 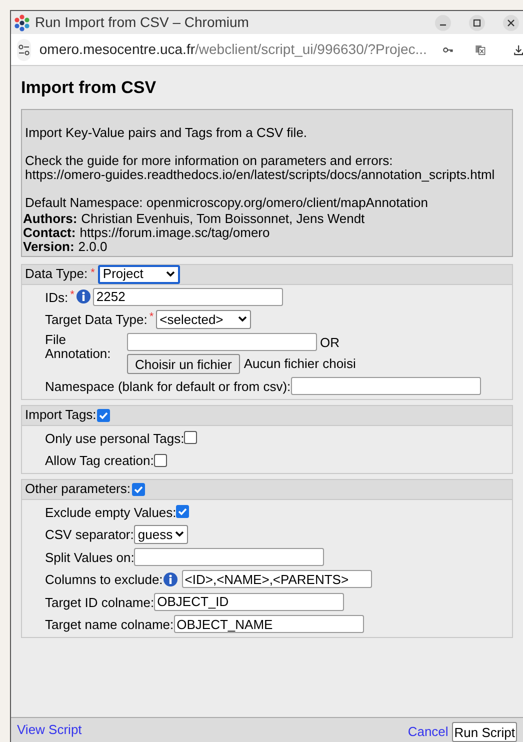 What do you see at coordinates (428, 732) in the screenshot?
I see `cancel-link: Cancel` at bounding box center [428, 732].